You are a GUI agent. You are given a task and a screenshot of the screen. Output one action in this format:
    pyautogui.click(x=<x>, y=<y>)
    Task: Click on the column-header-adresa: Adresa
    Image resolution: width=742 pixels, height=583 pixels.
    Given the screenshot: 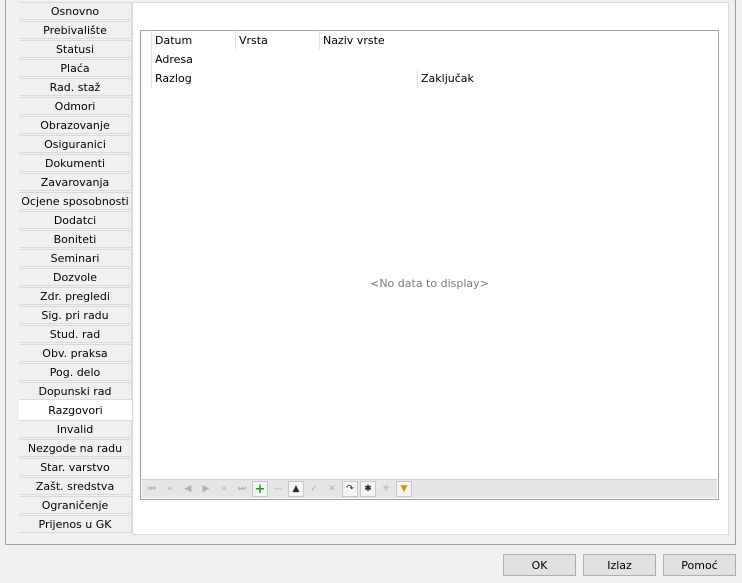 What is the action you would take?
    pyautogui.click(x=251, y=59)
    